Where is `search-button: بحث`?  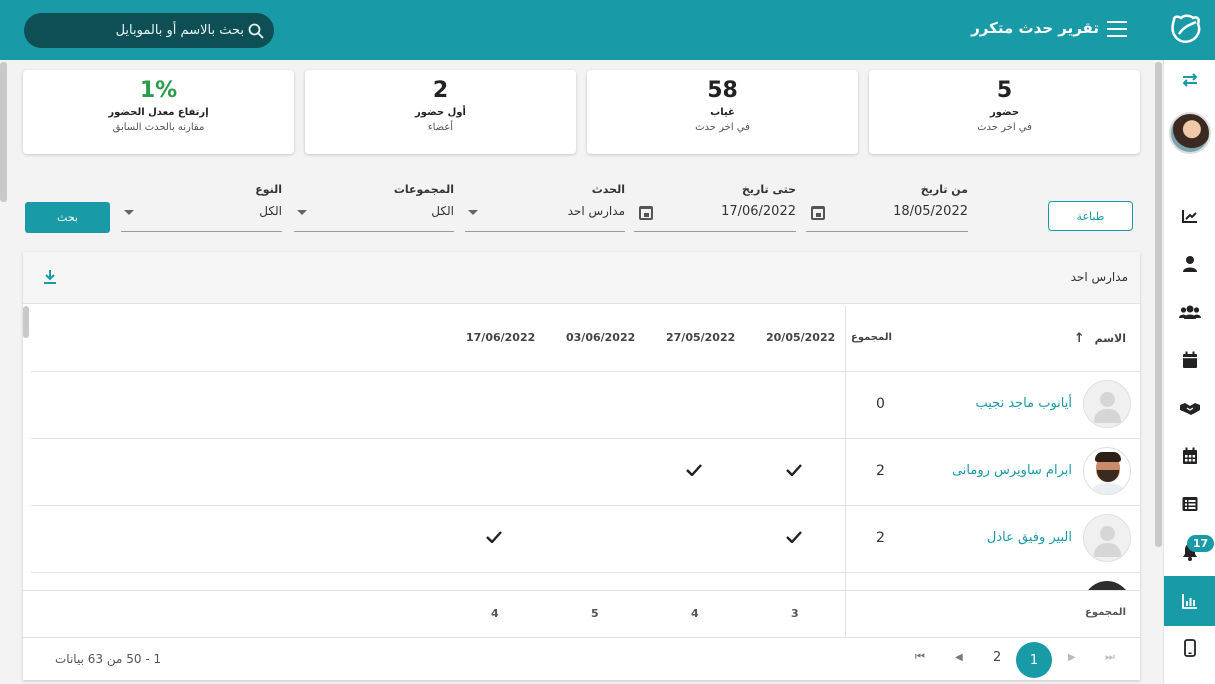 search-button: بحث is located at coordinates (67, 217).